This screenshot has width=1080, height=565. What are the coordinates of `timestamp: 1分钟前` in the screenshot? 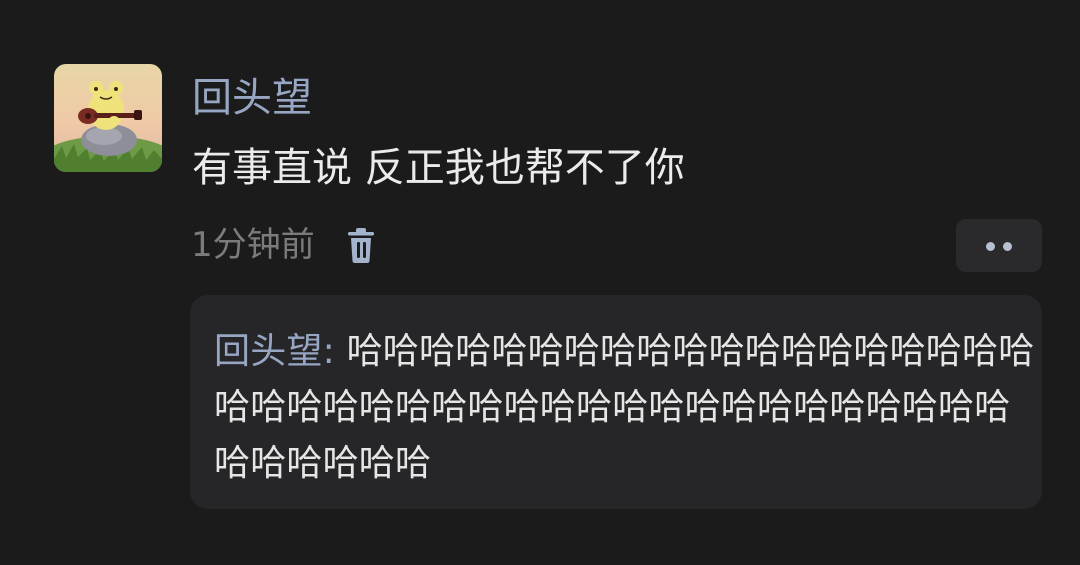 It's located at (253, 245).